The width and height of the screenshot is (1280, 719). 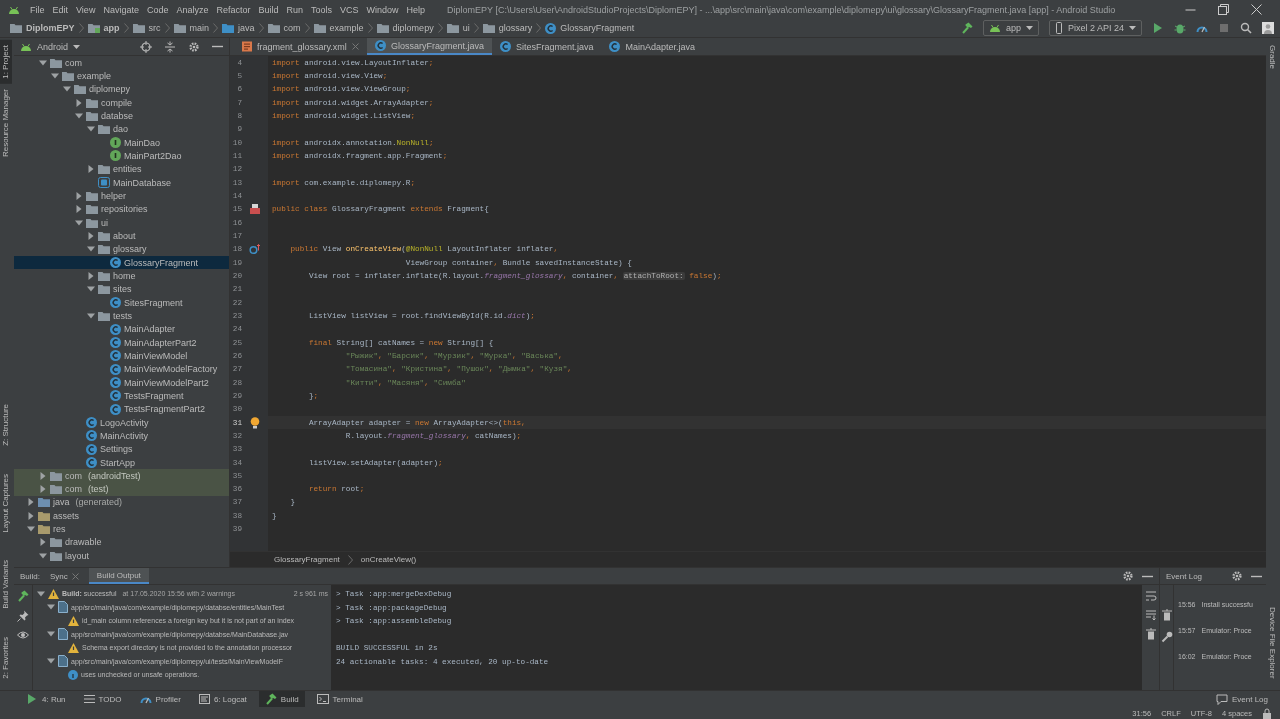 I want to click on tree-item: MainViewModel, so click(x=121, y=356).